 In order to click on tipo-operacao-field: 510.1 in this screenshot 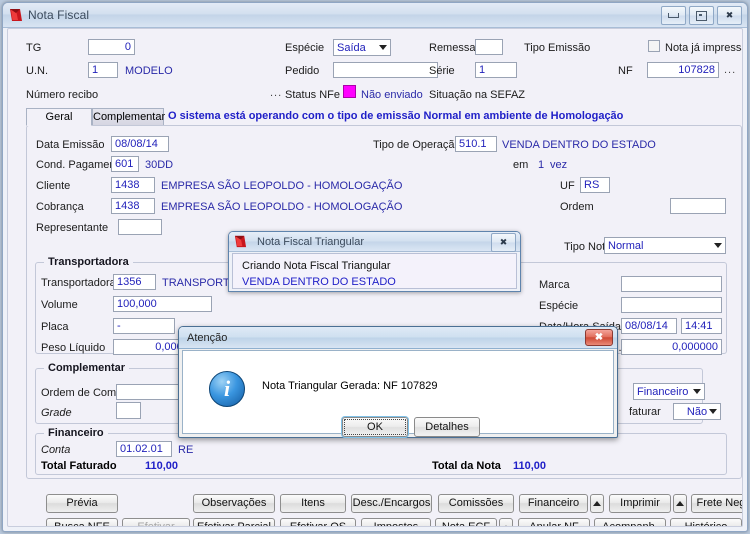, I will do `click(476, 144)`.